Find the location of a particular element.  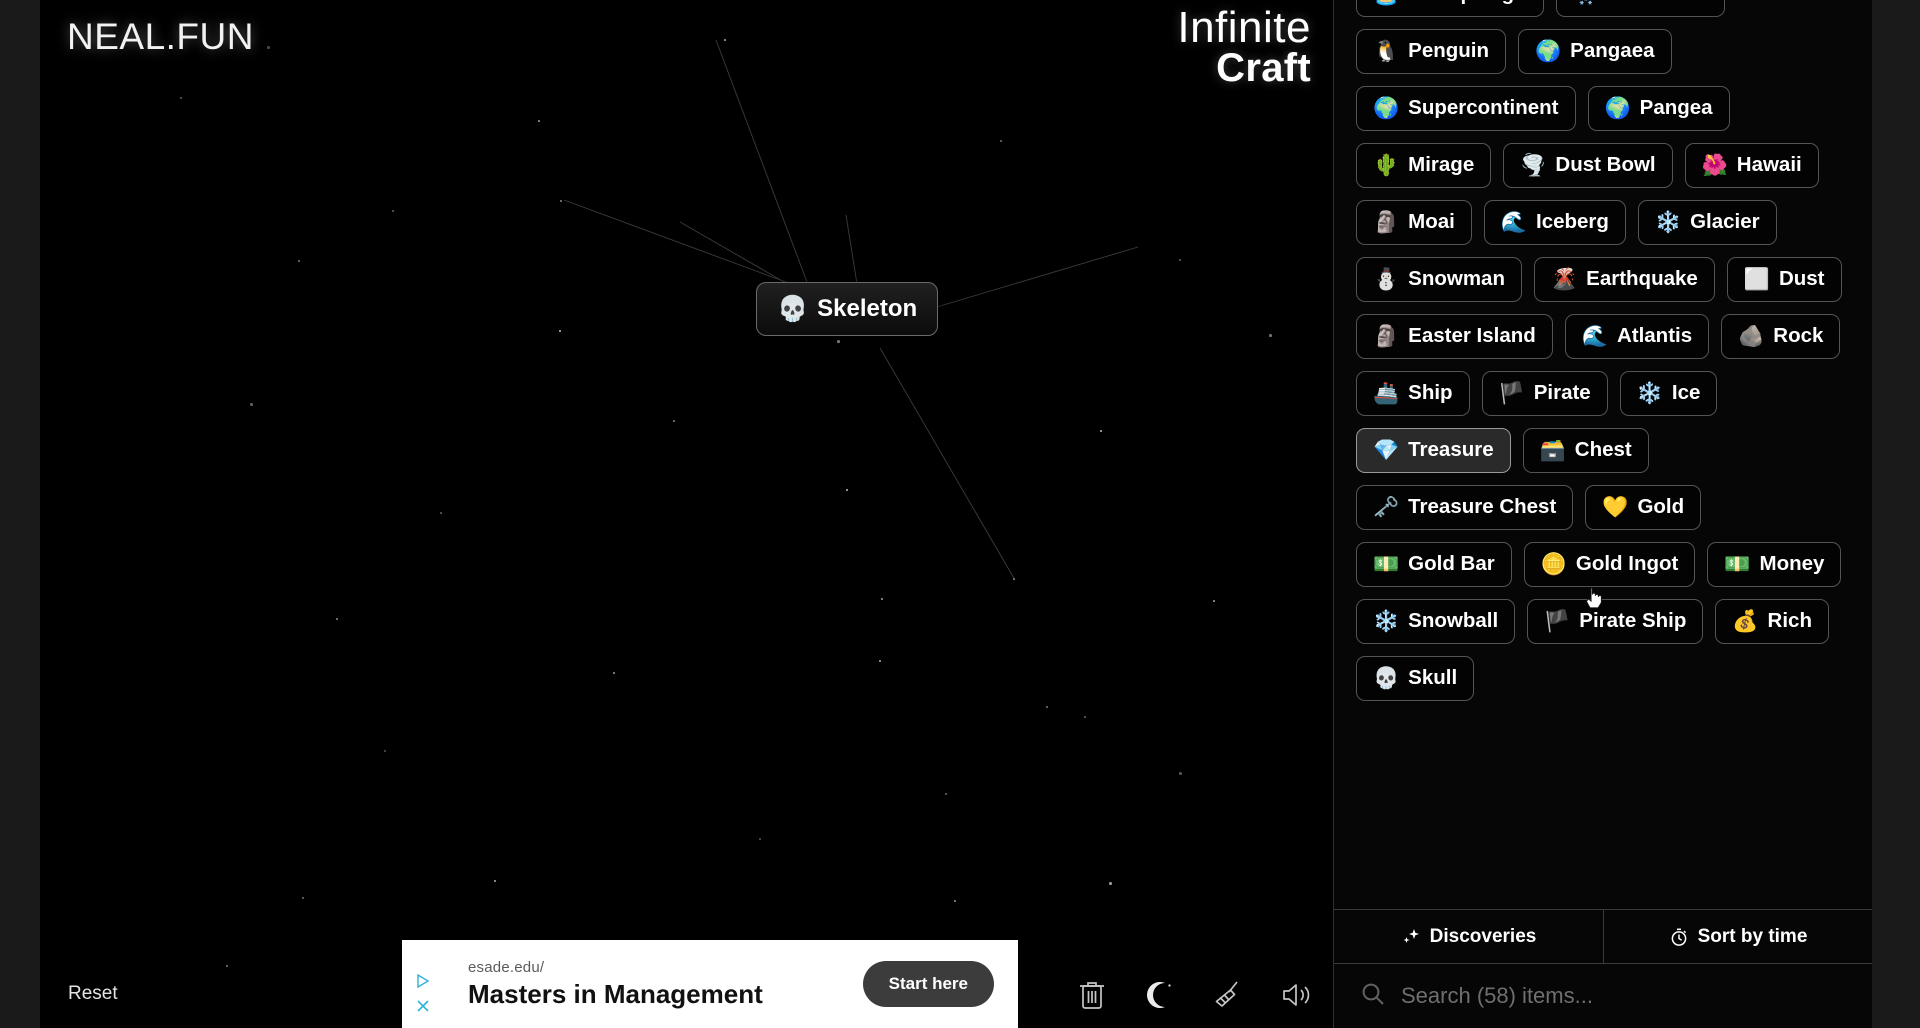

item-label: Gold Bar is located at coordinates (1451, 564).